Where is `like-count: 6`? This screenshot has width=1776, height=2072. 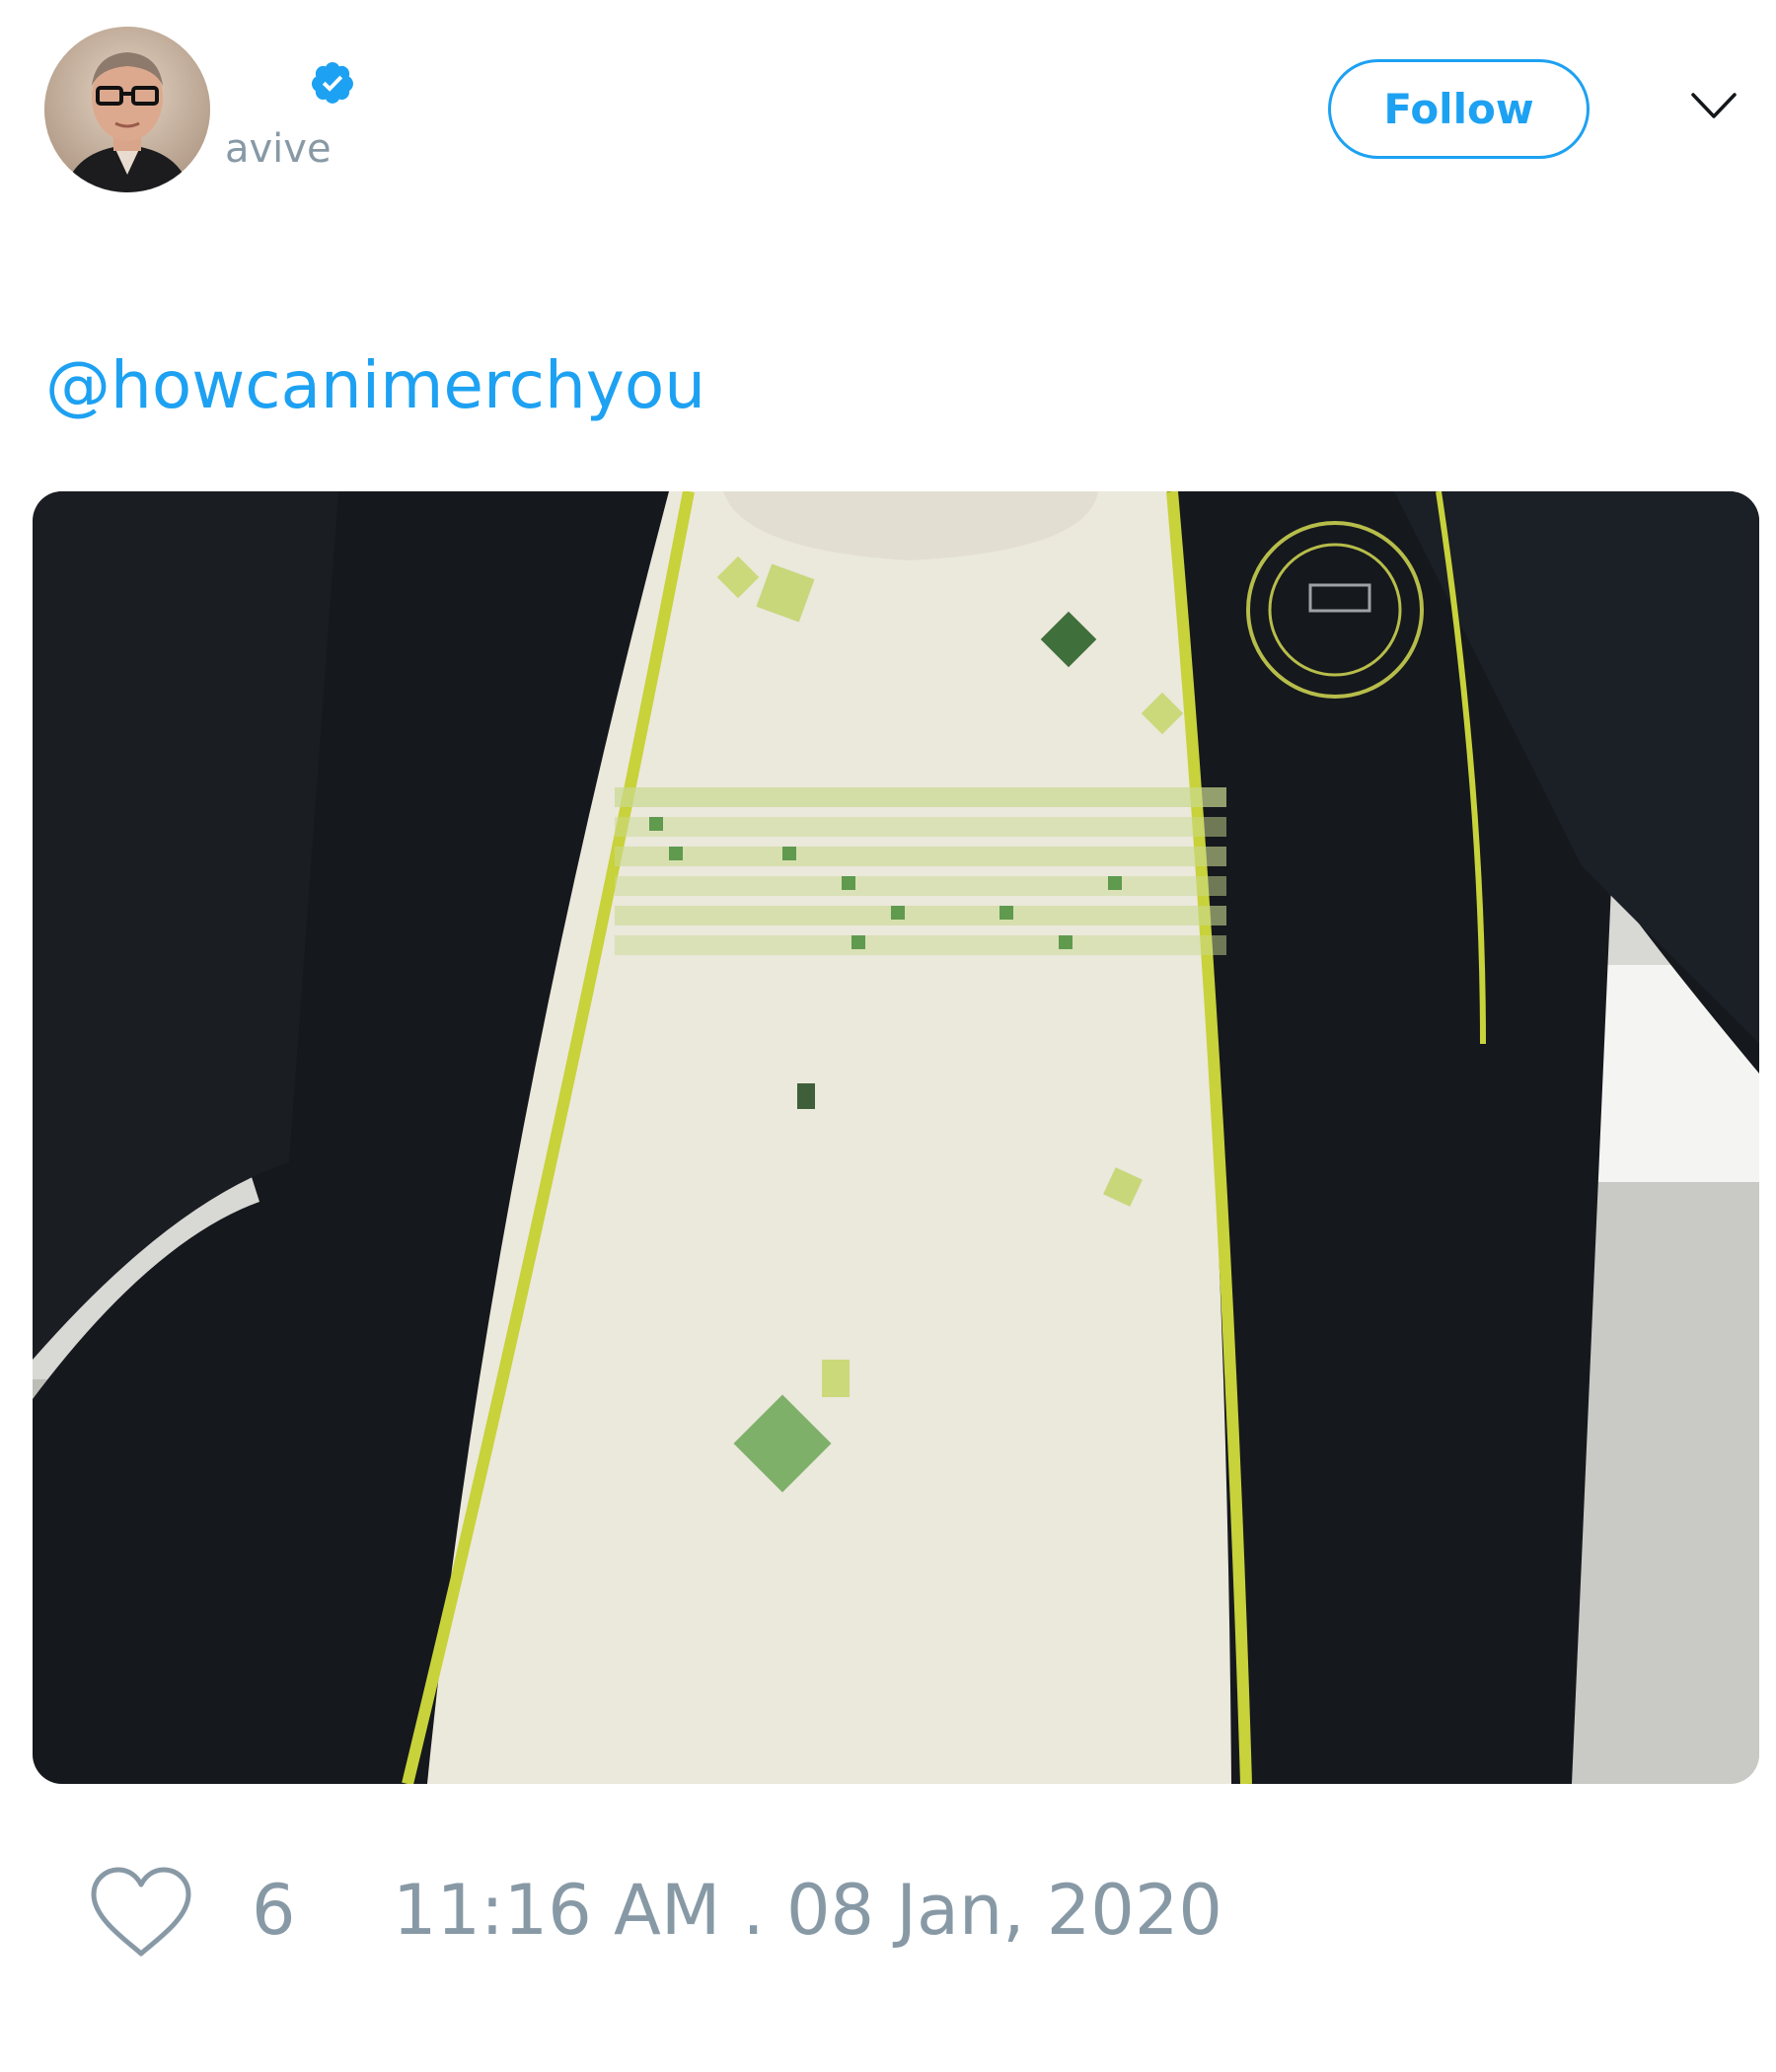
like-count: 6 is located at coordinates (274, 1911).